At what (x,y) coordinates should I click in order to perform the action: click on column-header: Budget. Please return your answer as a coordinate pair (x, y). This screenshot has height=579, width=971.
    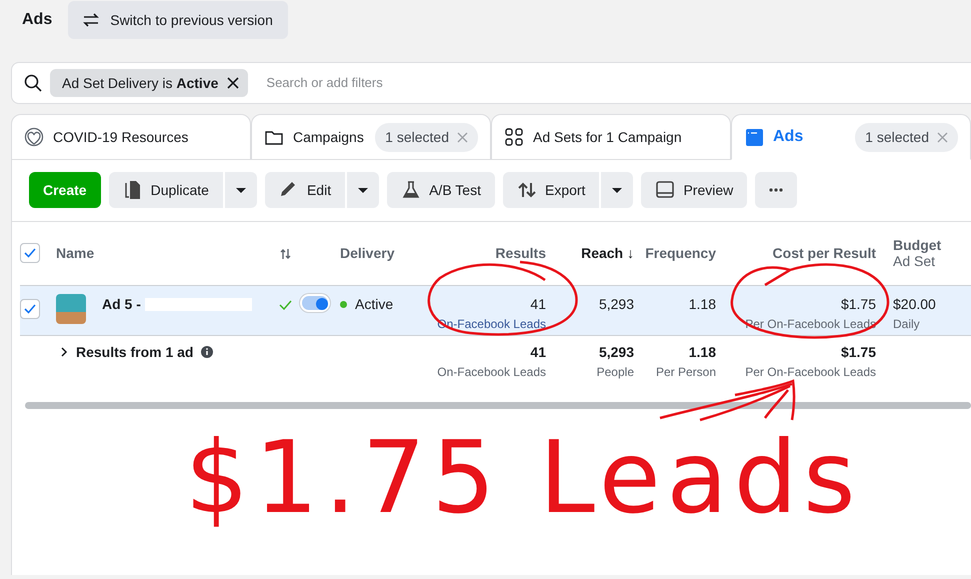
    Looking at the image, I should click on (932, 245).